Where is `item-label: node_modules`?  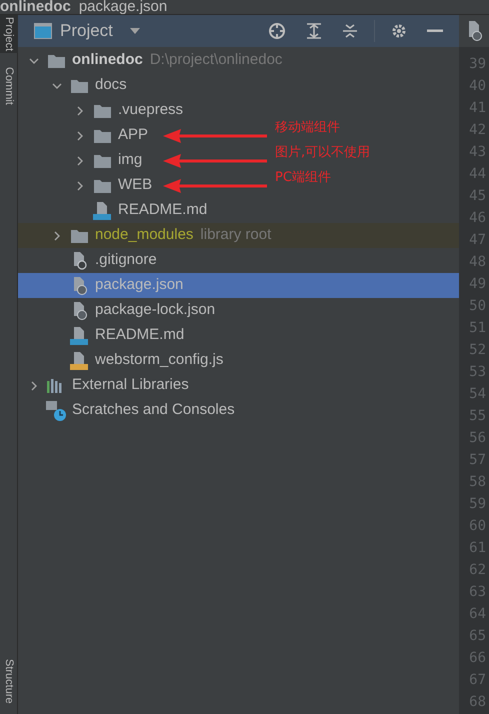
item-label: node_modules is located at coordinates (144, 235).